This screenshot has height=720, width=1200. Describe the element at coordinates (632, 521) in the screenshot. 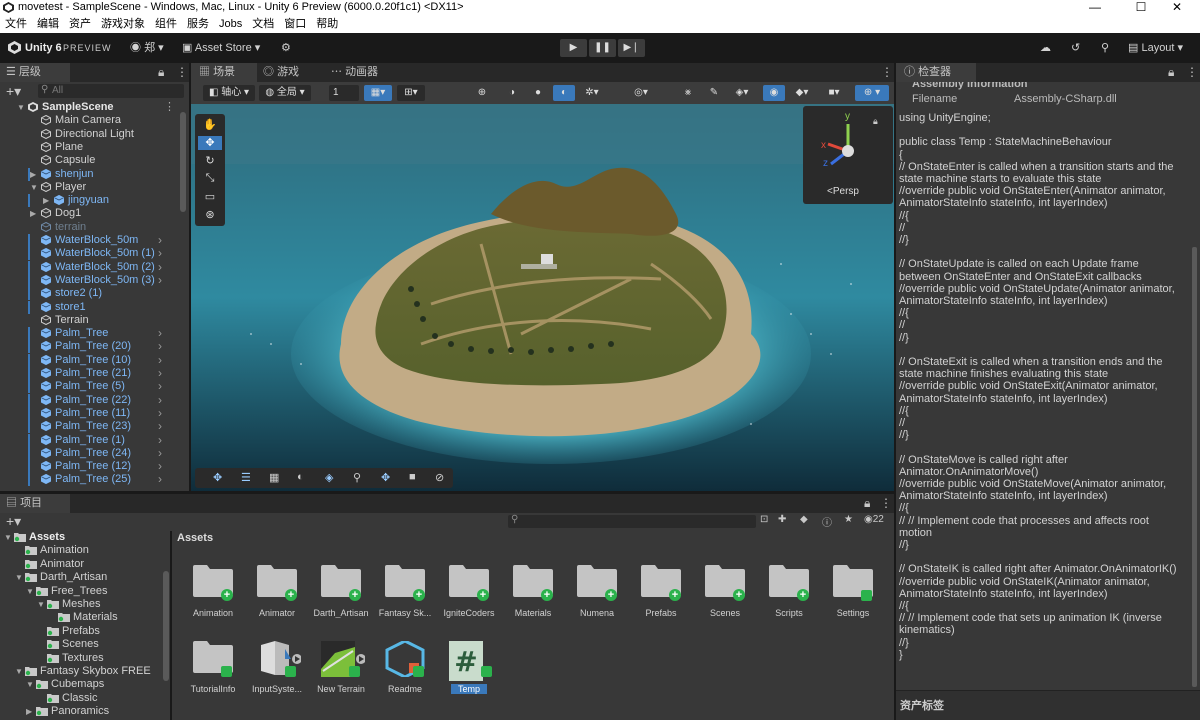

I see `project-search-input: ⚲` at that location.